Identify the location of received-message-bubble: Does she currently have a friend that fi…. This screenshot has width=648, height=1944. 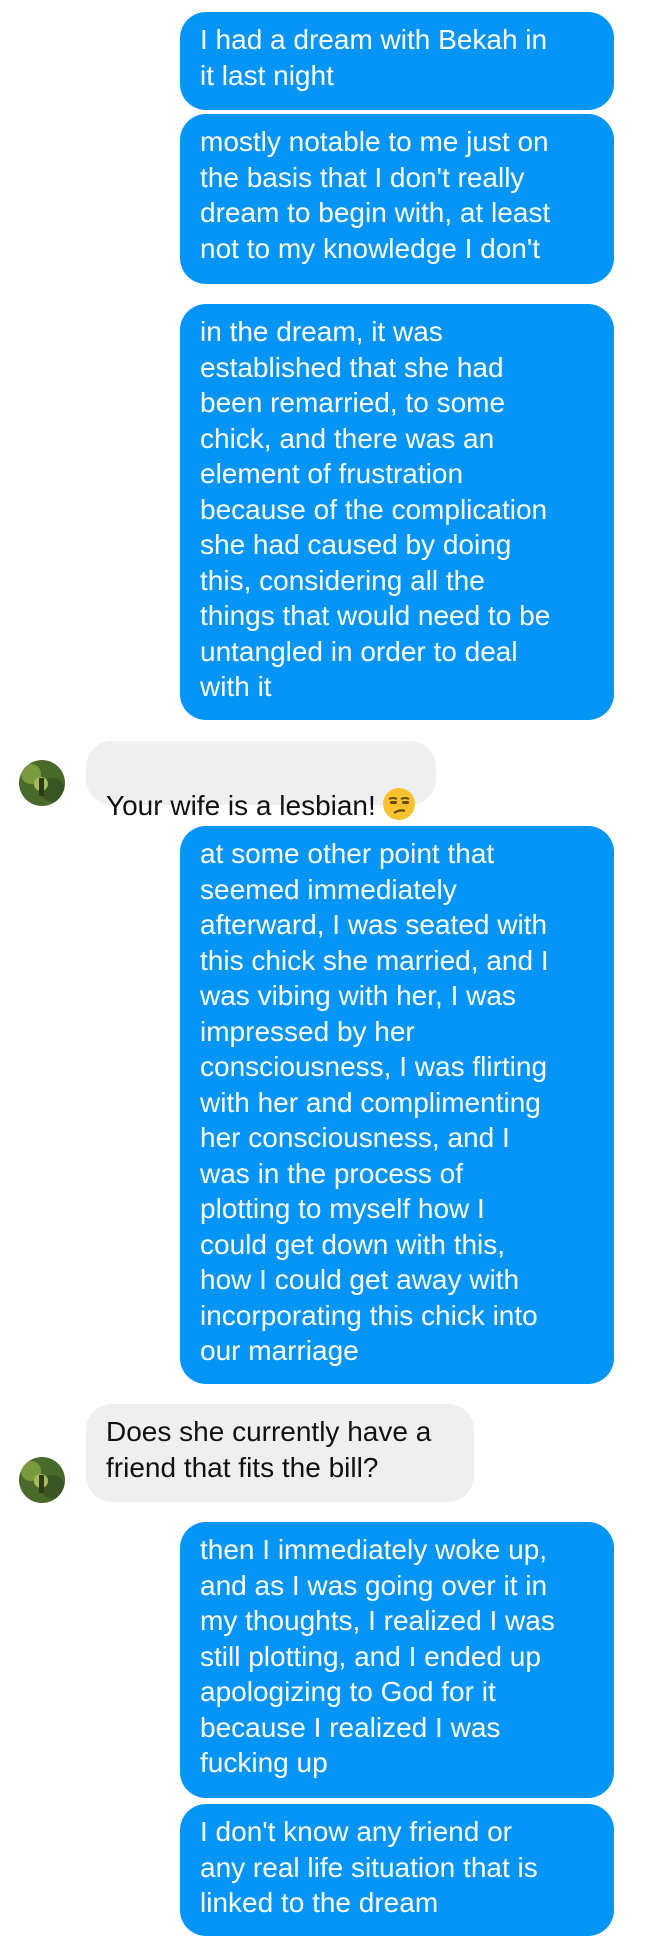
(280, 1453).